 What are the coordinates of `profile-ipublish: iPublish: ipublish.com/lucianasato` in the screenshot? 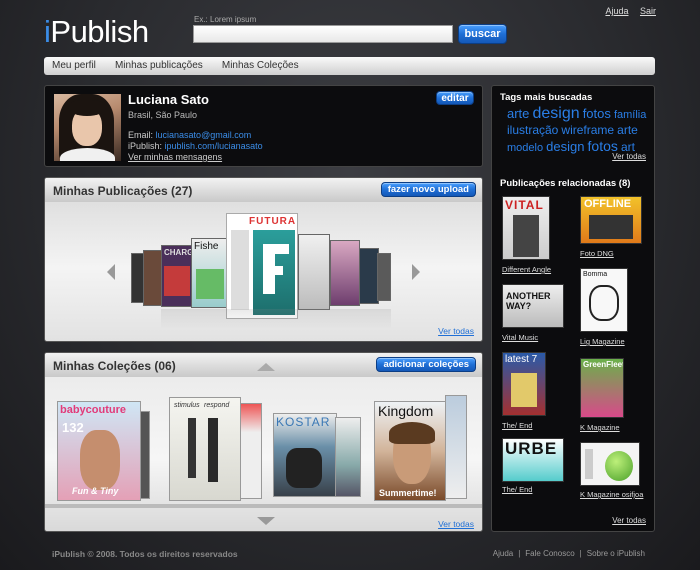 It's located at (195, 146).